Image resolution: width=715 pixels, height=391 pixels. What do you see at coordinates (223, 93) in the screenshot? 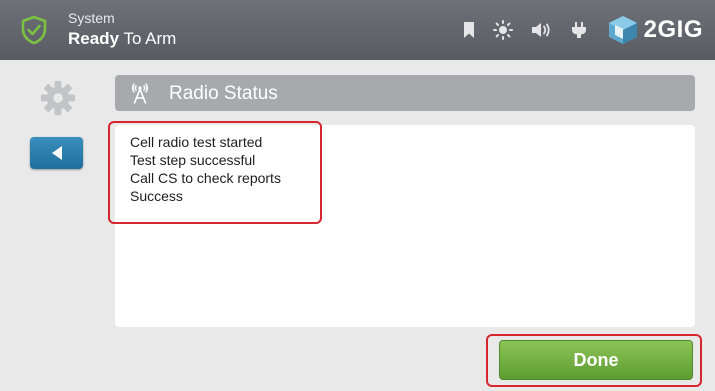
I see `page-title: Radio Status` at bounding box center [223, 93].